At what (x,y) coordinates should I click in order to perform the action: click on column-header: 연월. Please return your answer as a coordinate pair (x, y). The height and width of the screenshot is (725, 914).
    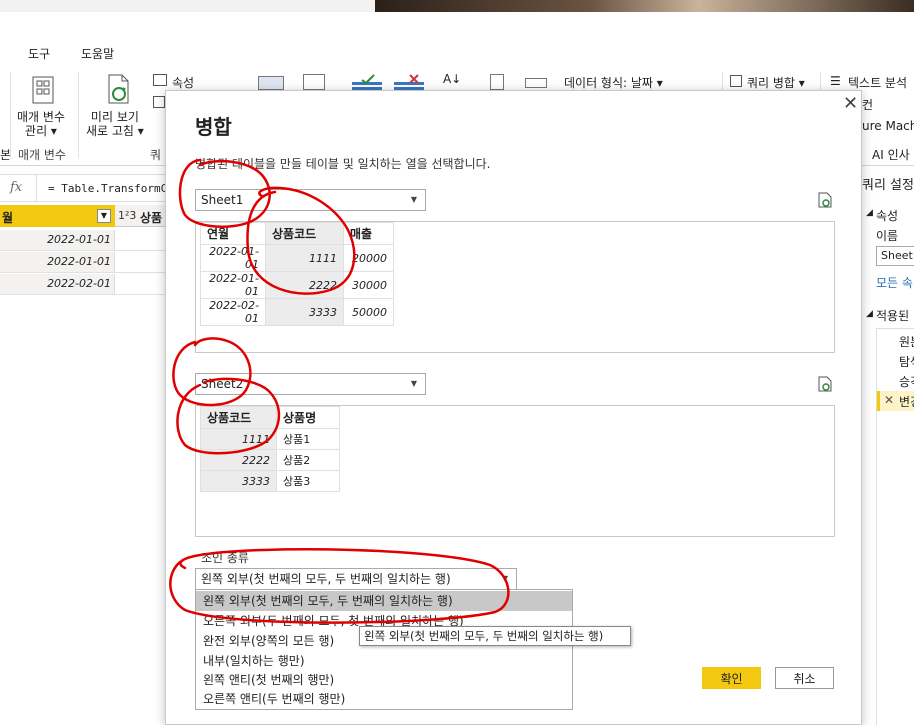
    Looking at the image, I should click on (233, 233).